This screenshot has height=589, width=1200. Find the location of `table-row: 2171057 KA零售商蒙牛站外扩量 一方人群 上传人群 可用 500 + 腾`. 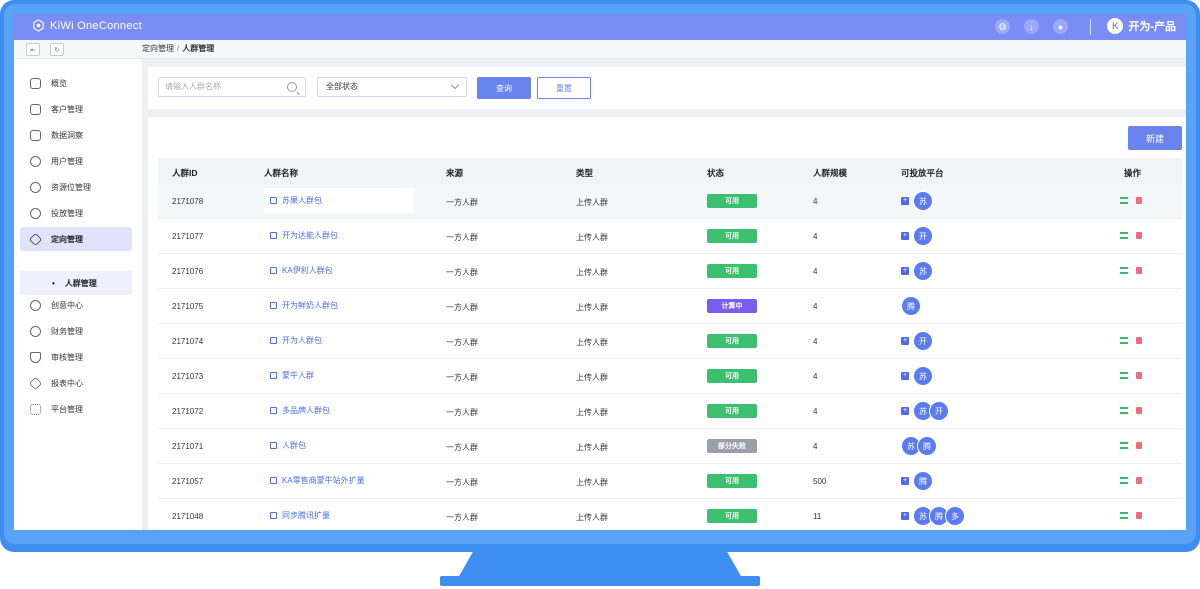

table-row: 2171057 KA零售商蒙牛站外扩量 一方人群 上传人群 可用 500 + 腾 is located at coordinates (670, 481).